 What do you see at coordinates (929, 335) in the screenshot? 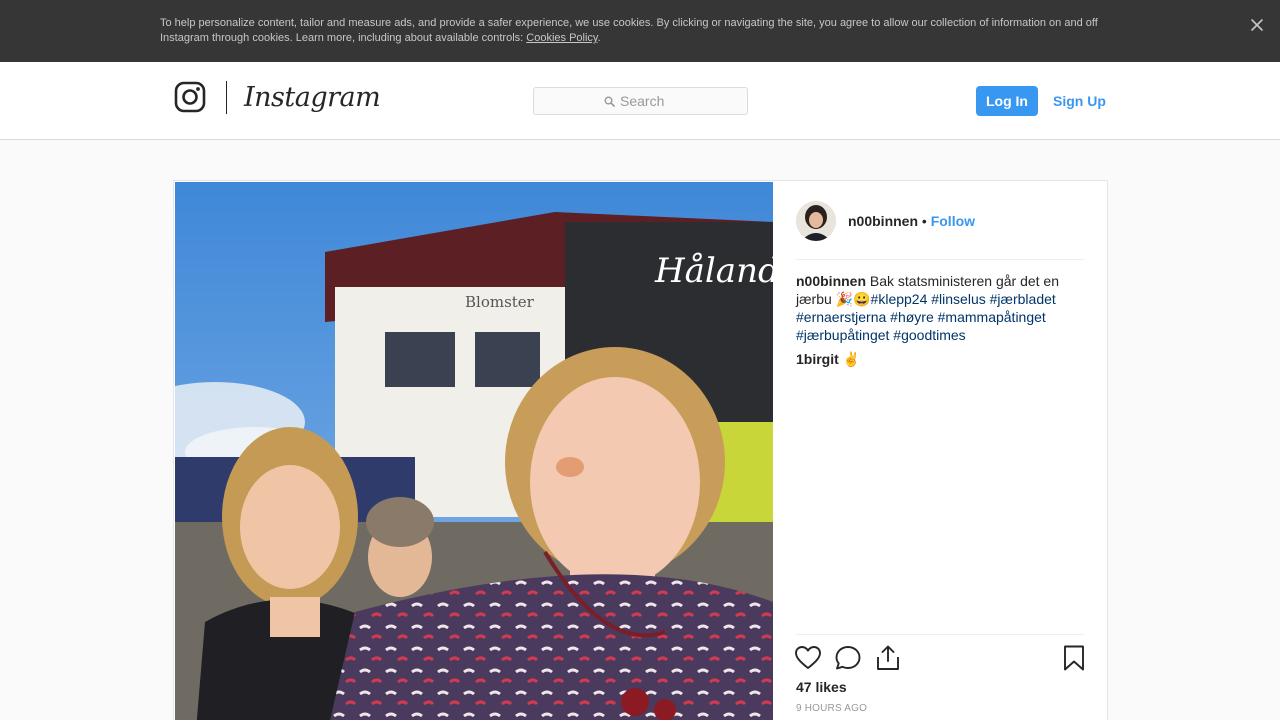
I see `hashtag-link: #goodtimes` at bounding box center [929, 335].